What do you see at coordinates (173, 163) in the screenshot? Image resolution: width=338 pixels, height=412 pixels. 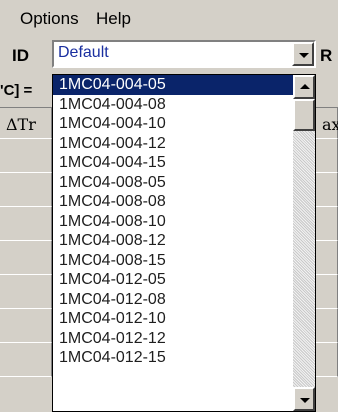 I see `dropdown-item: 1MC04-004-15` at bounding box center [173, 163].